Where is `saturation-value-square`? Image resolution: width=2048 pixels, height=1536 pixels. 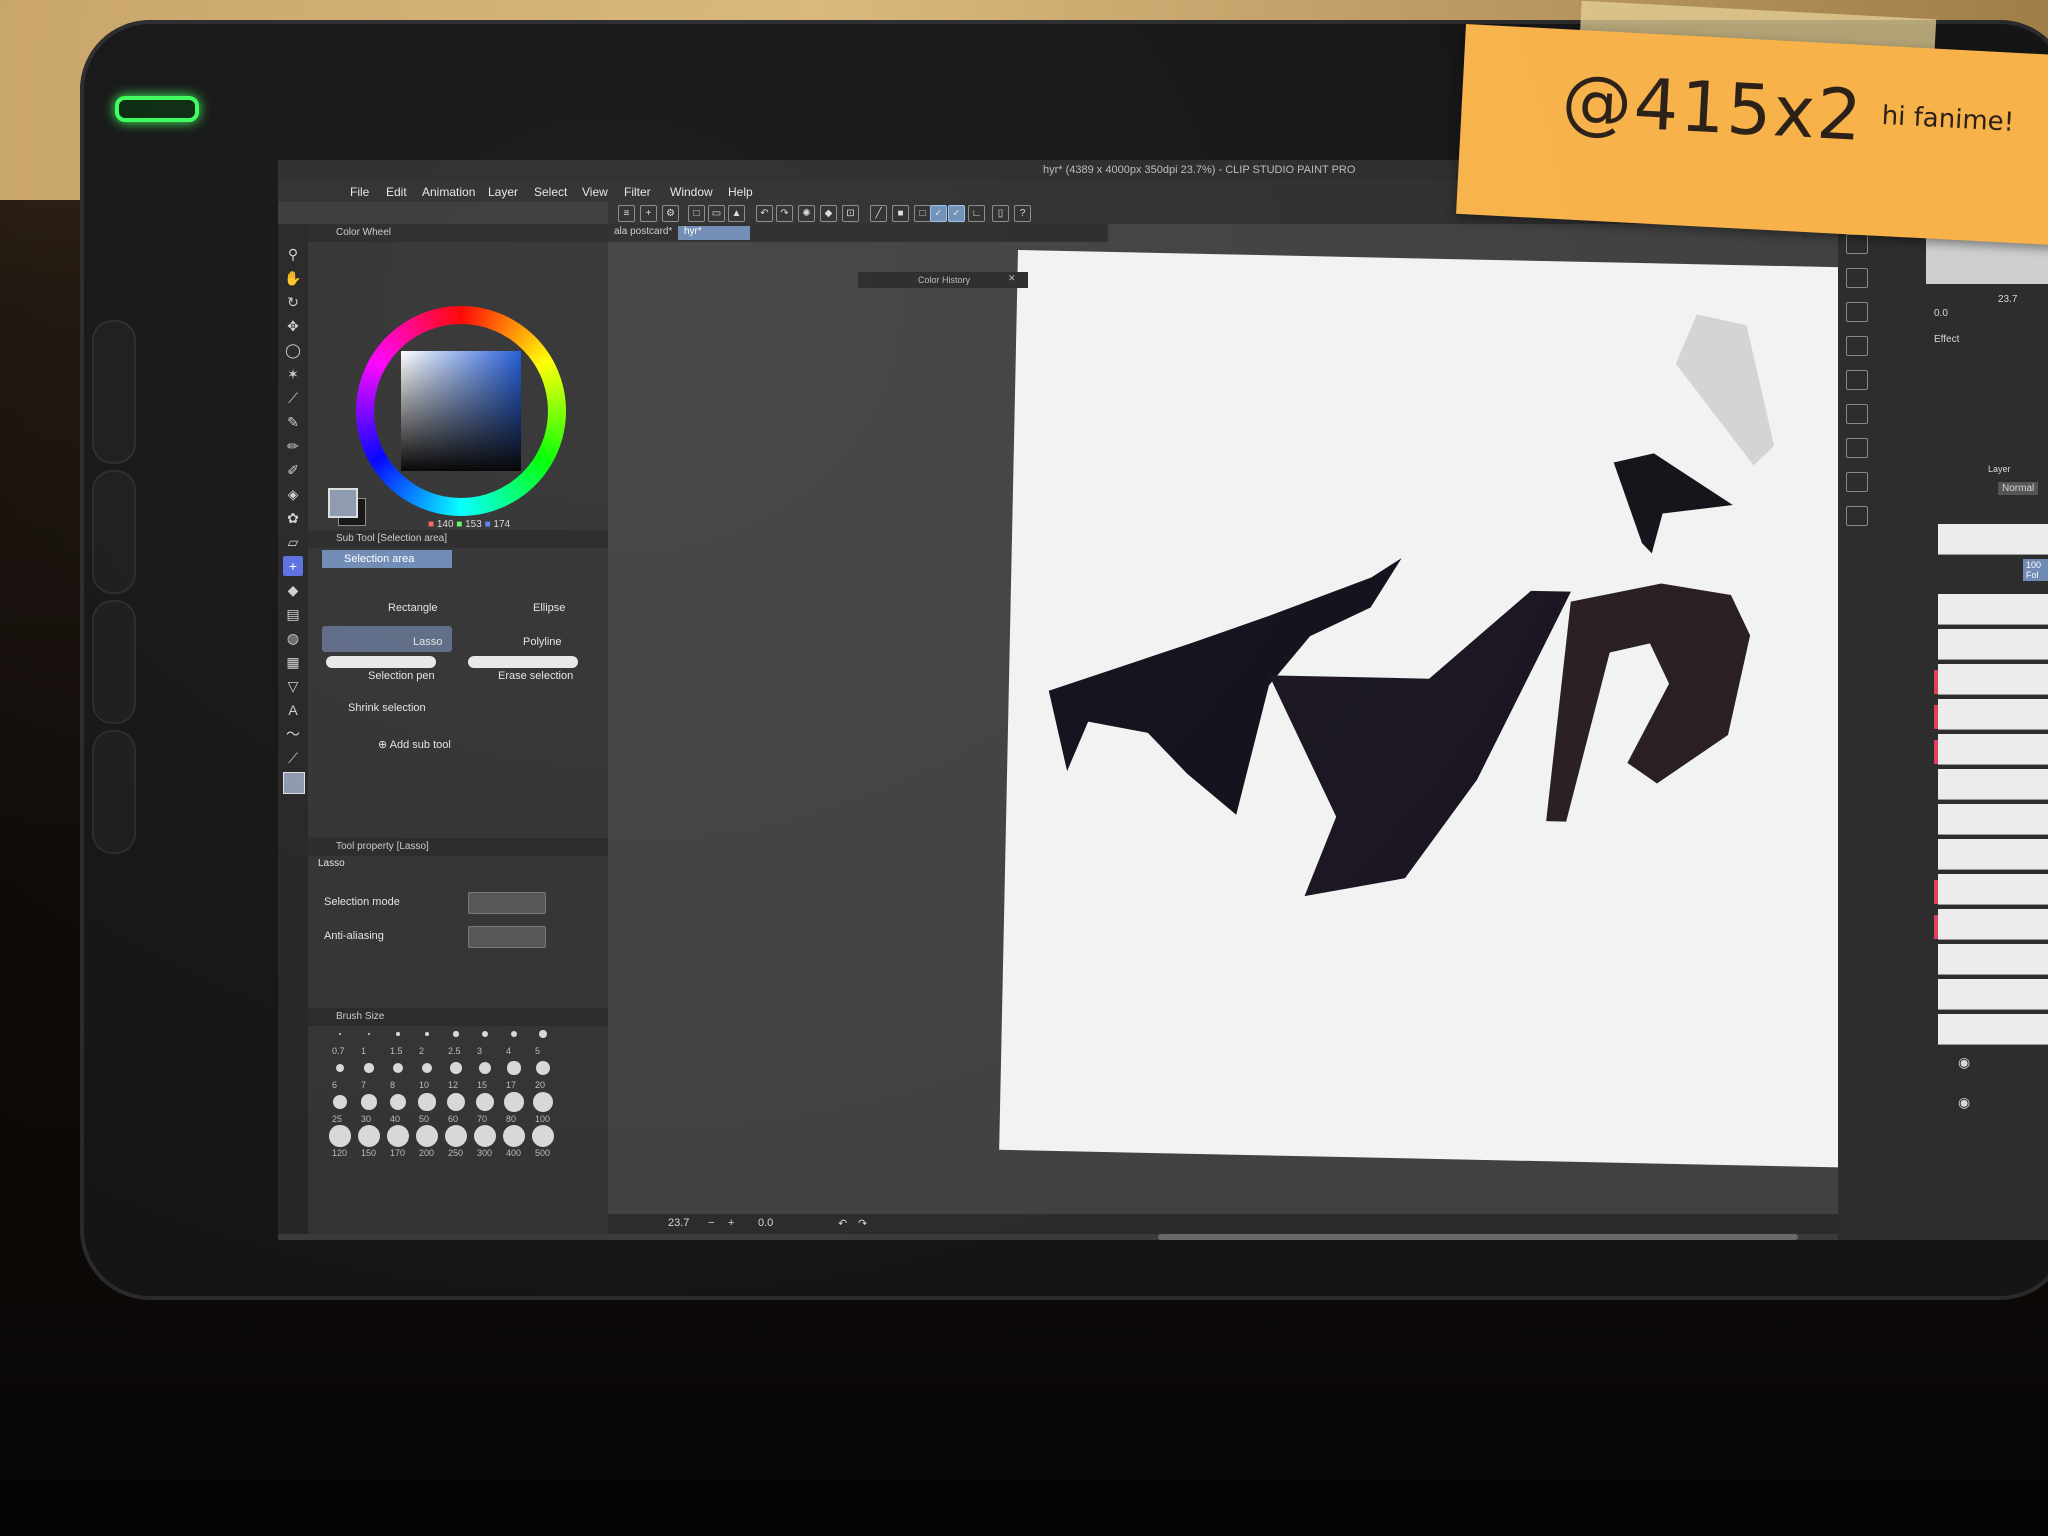 saturation-value-square is located at coordinates (461, 411).